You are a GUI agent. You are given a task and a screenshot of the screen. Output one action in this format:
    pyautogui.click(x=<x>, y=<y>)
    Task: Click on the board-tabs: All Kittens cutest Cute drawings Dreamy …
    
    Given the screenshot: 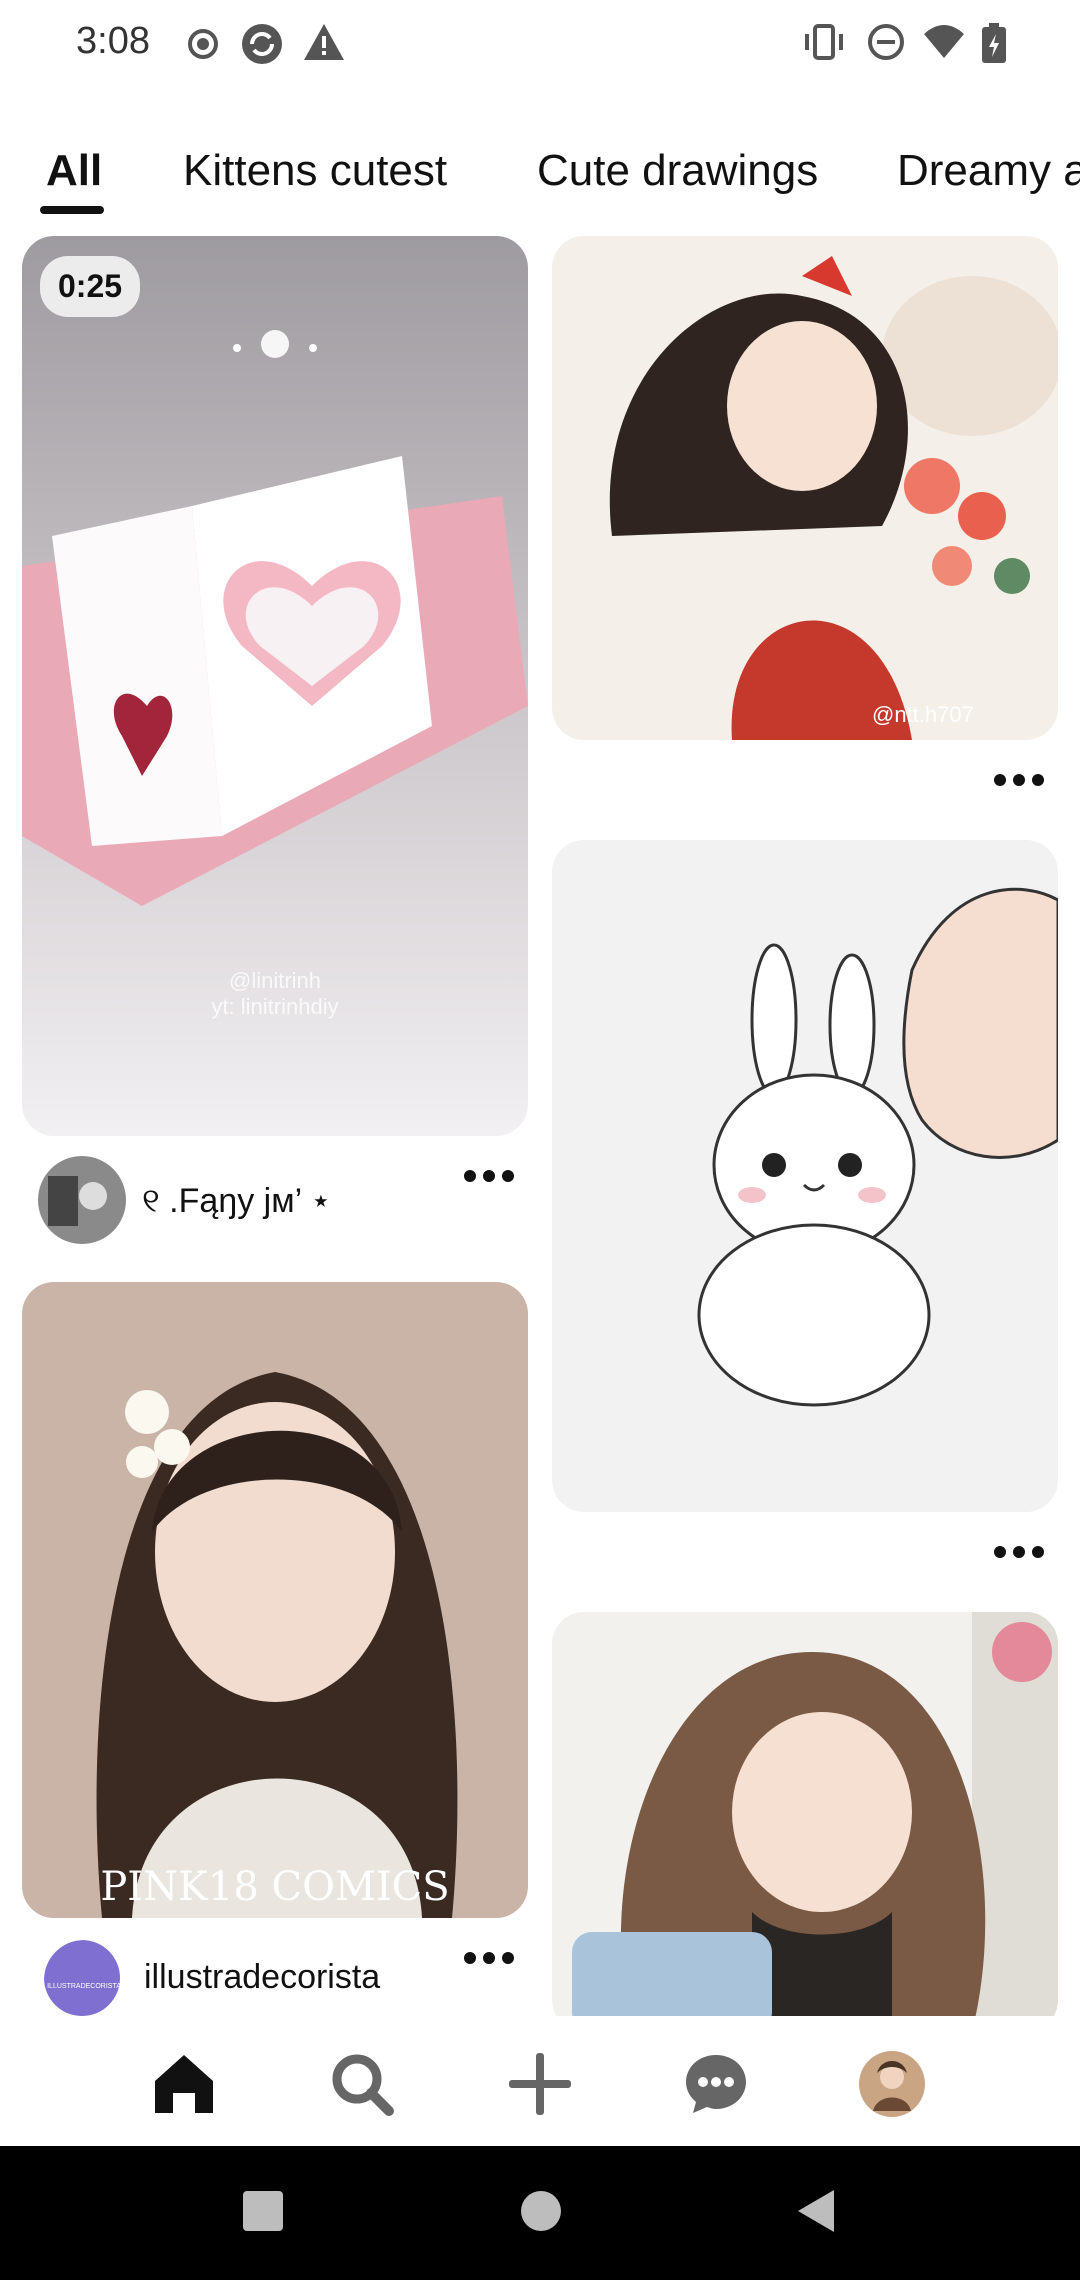 What is the action you would take?
    pyautogui.click(x=540, y=176)
    